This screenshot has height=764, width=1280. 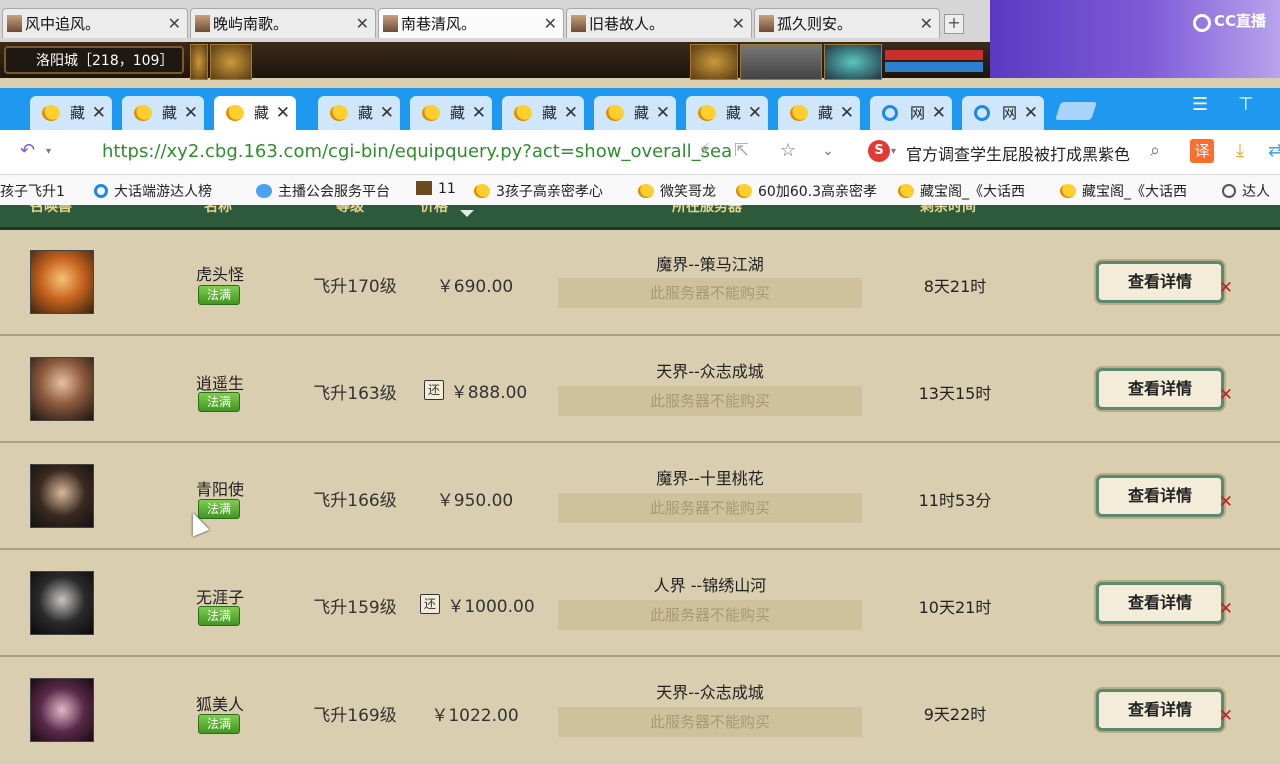 What do you see at coordinates (1018, 153) in the screenshot?
I see `news-ticker: 官方调查学生屁股被打成黑紫色` at bounding box center [1018, 153].